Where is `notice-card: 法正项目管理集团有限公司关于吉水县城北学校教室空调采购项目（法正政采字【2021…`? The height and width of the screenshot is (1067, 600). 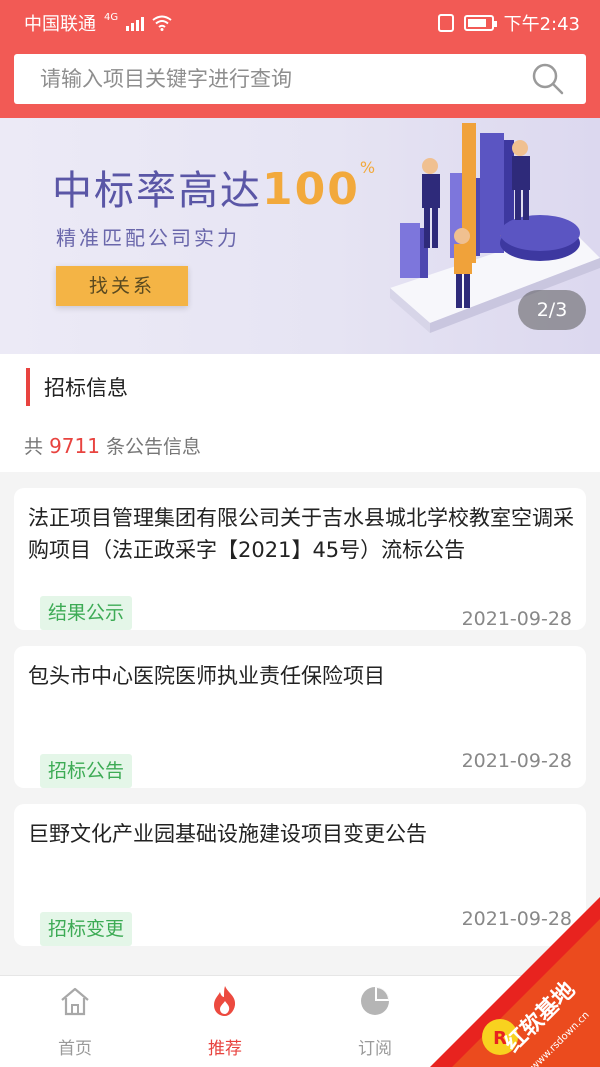 notice-card: 法正项目管理集团有限公司关于吉水县城北学校教室空调采购项目（法正政采字【2021… is located at coordinates (300, 559).